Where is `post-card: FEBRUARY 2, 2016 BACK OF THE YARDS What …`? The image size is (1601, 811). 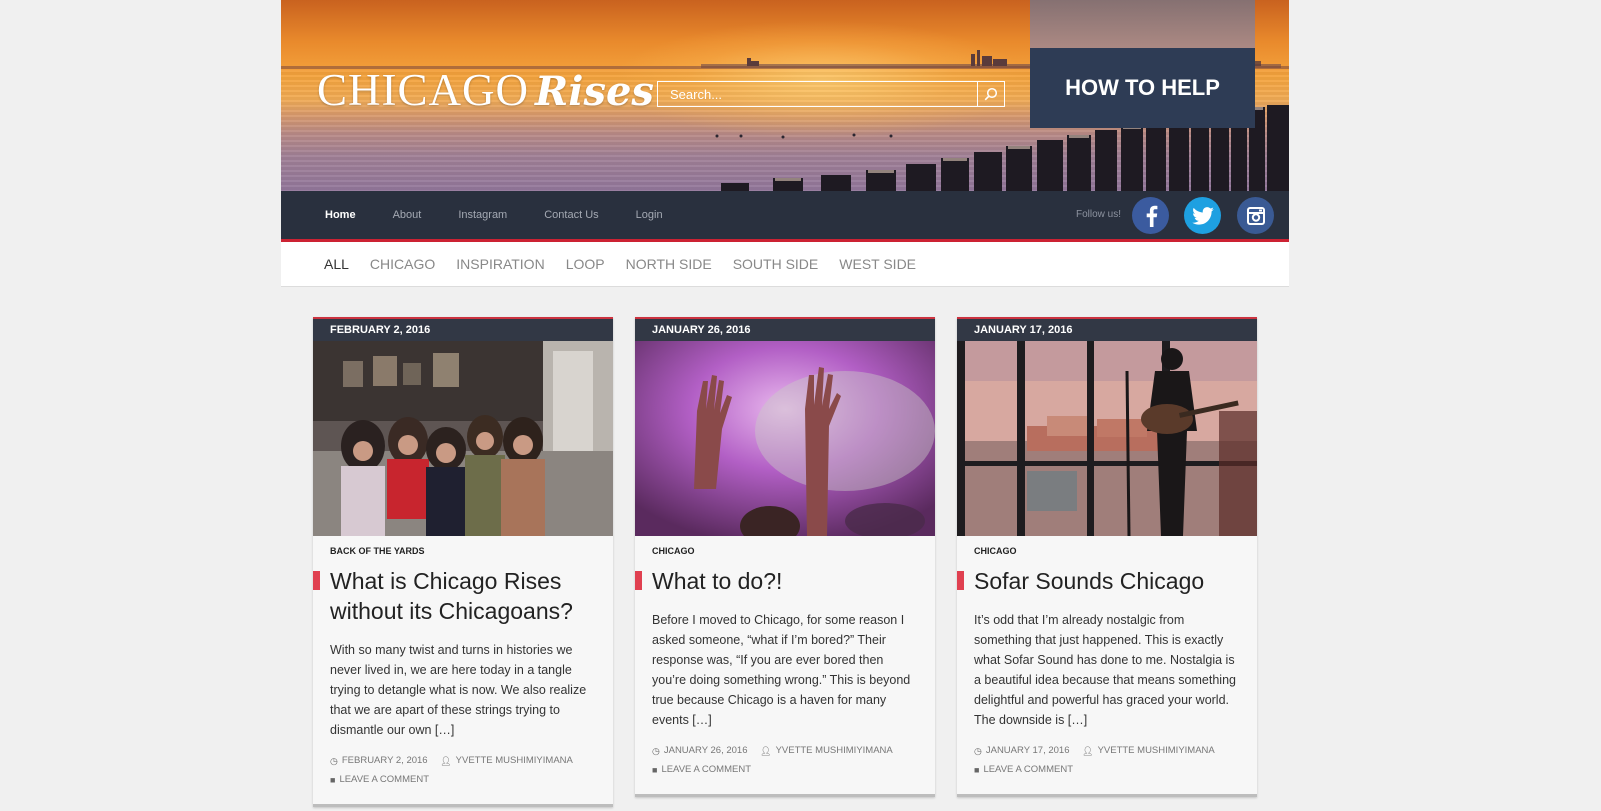
post-card: FEBRUARY 2, 2016 BACK OF THE YARDS What … is located at coordinates (463, 562).